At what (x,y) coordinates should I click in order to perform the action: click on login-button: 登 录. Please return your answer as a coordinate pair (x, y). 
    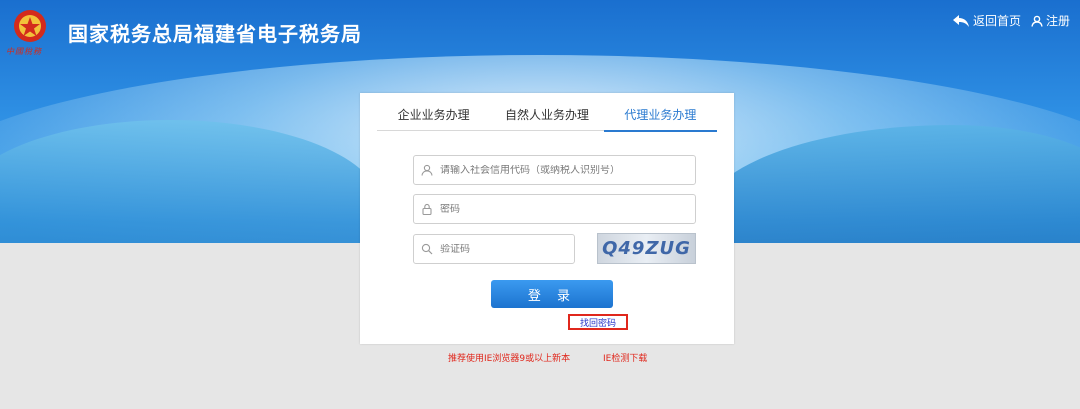
    Looking at the image, I should click on (552, 294).